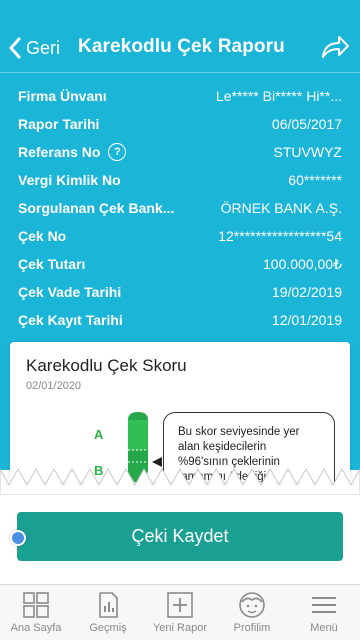  I want to click on detail-label: Çek Vade Tarihi, so click(70, 292).